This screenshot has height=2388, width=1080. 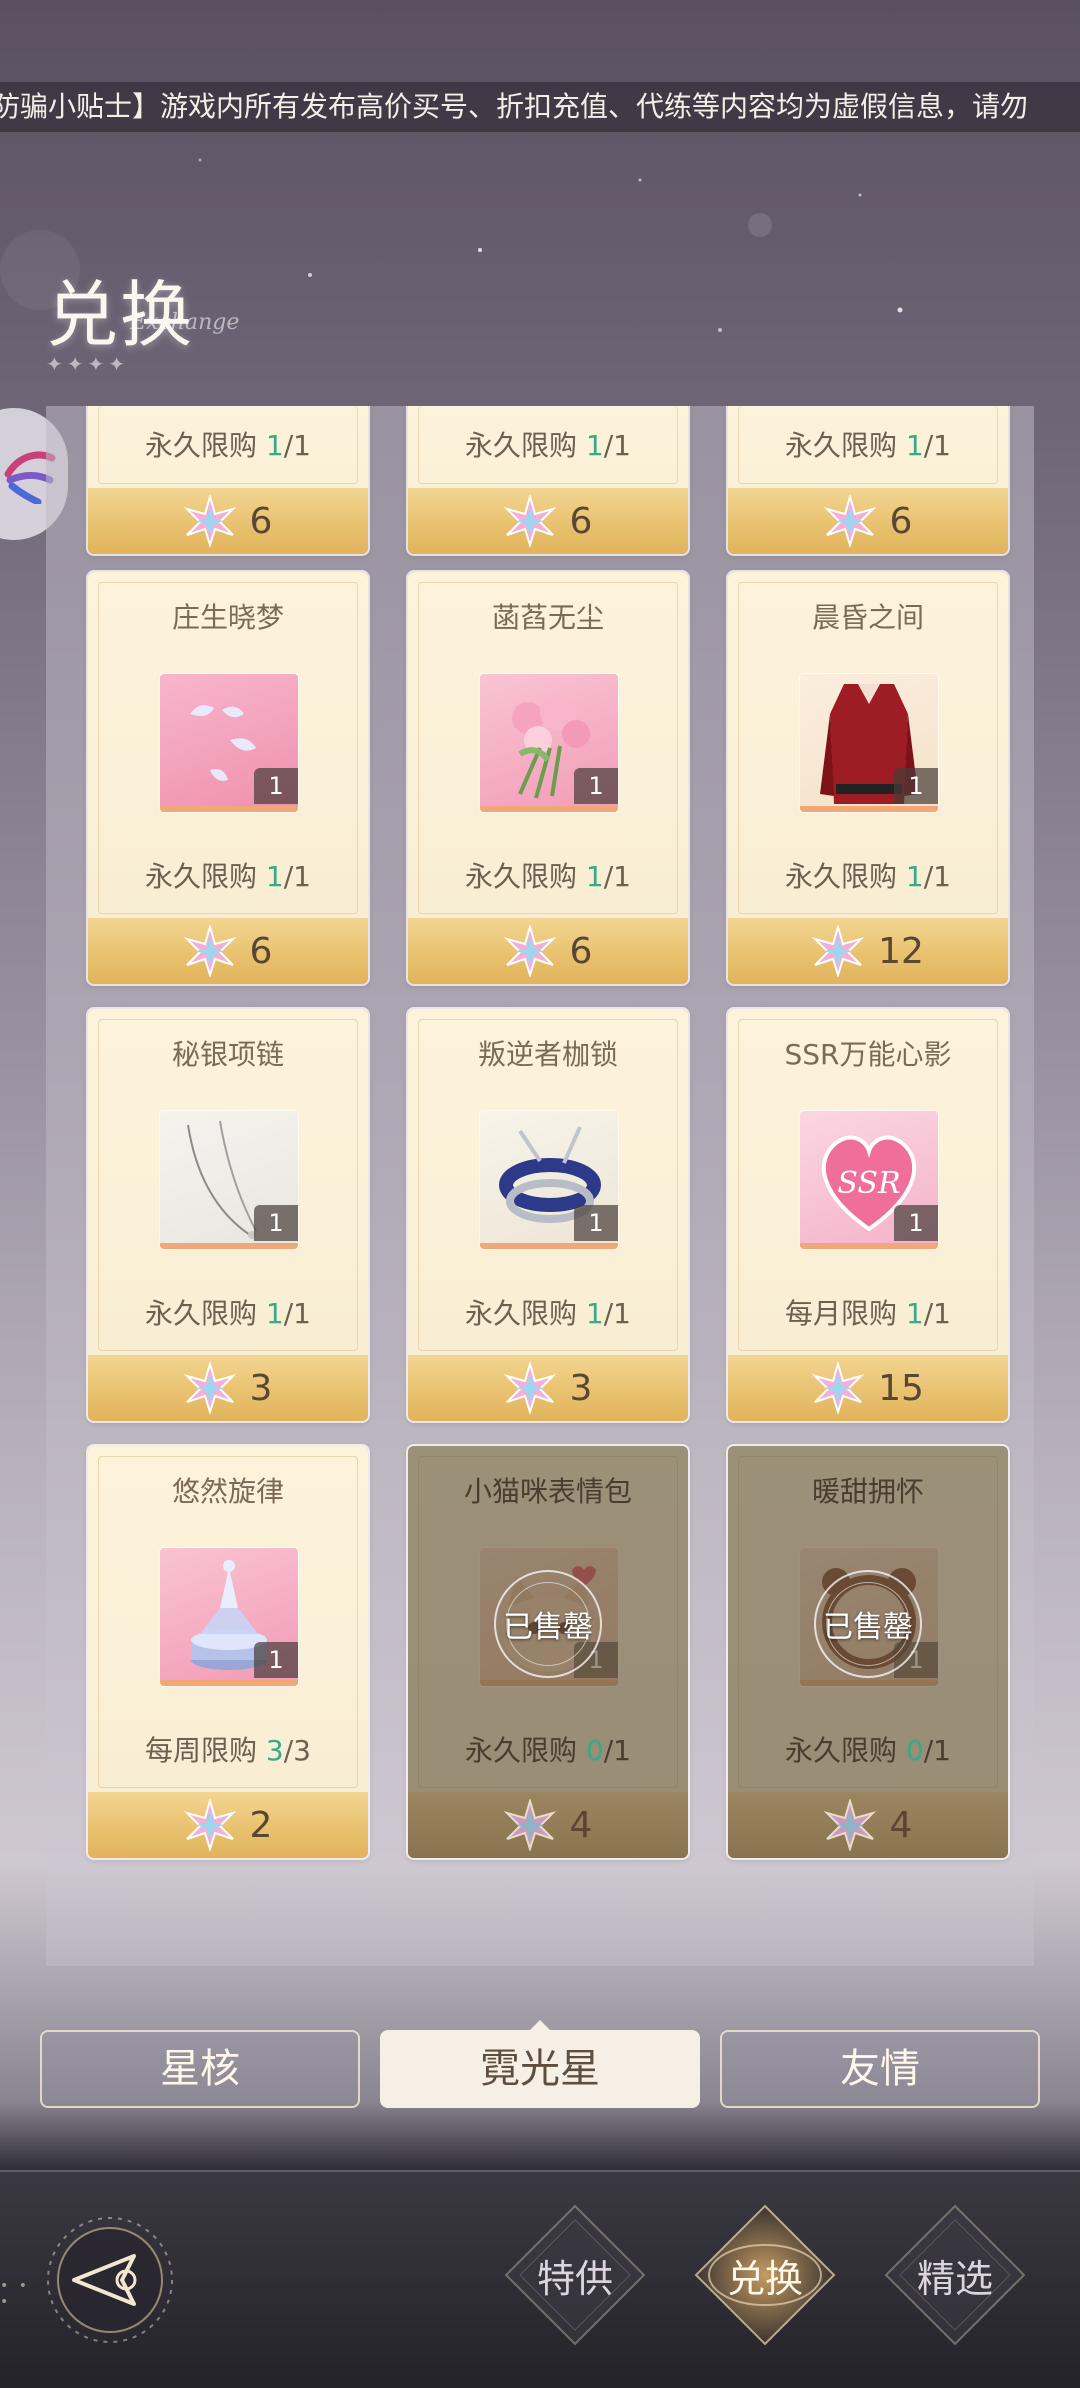 I want to click on nav-featured: 精选, so click(x=955, y=2275).